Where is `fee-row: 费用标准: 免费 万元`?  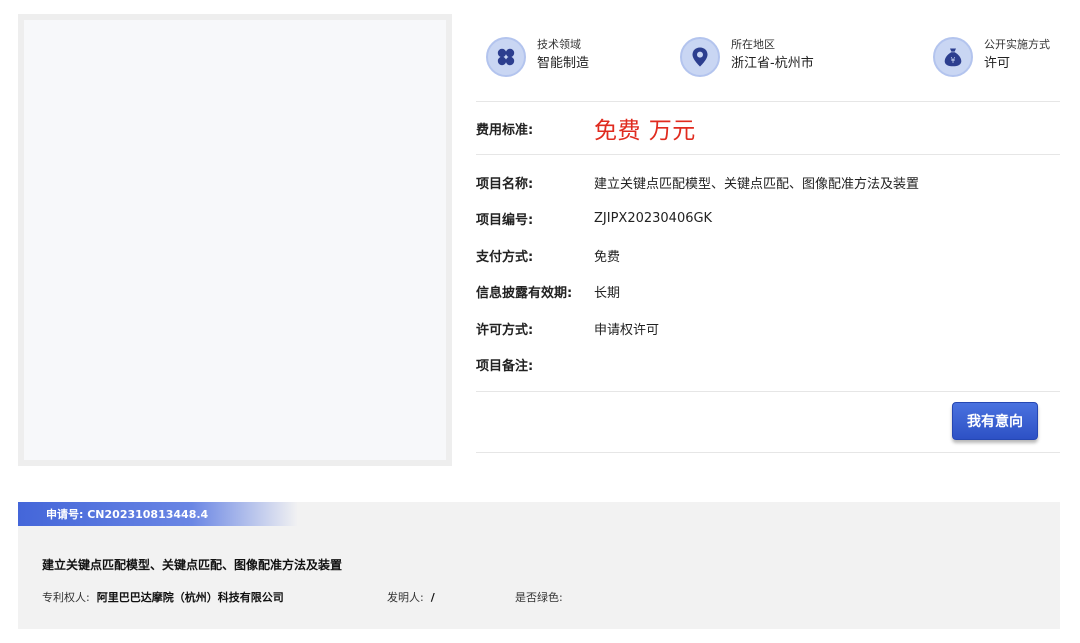 fee-row: 费用标准: 免费 万元 is located at coordinates (768, 128).